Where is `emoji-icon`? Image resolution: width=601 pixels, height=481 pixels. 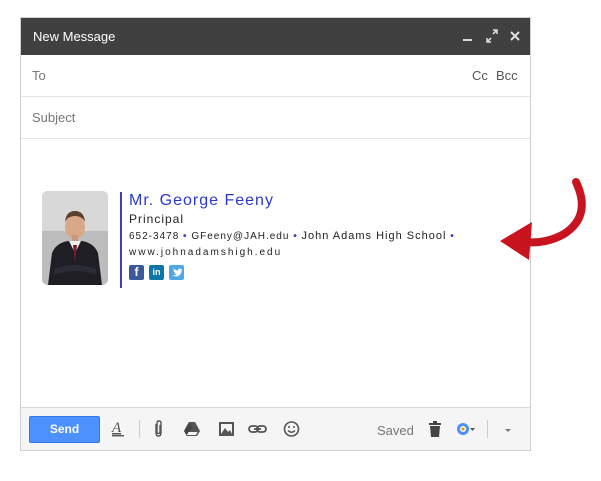 emoji-icon is located at coordinates (292, 430).